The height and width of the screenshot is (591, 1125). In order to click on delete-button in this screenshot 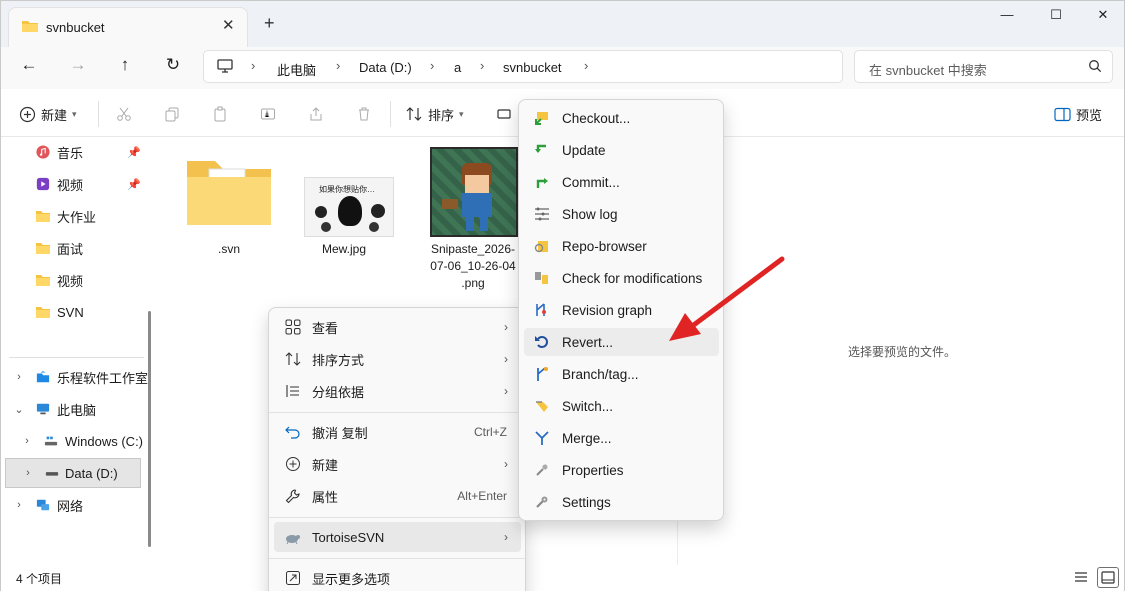, I will do `click(364, 114)`.